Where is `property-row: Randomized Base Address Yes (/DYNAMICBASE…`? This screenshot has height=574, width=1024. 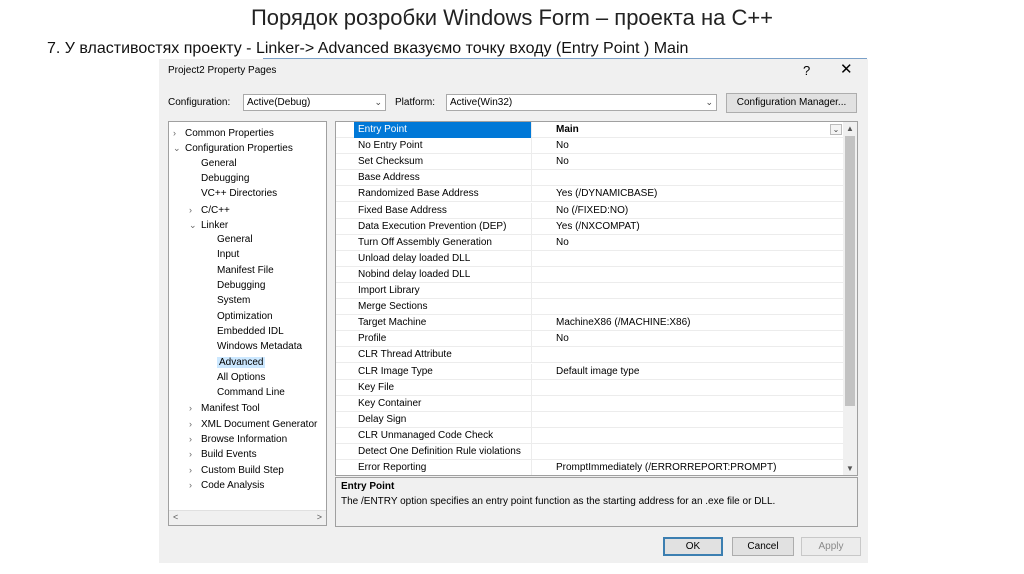 property-row: Randomized Base Address Yes (/DYNAMICBASE… is located at coordinates (590, 194).